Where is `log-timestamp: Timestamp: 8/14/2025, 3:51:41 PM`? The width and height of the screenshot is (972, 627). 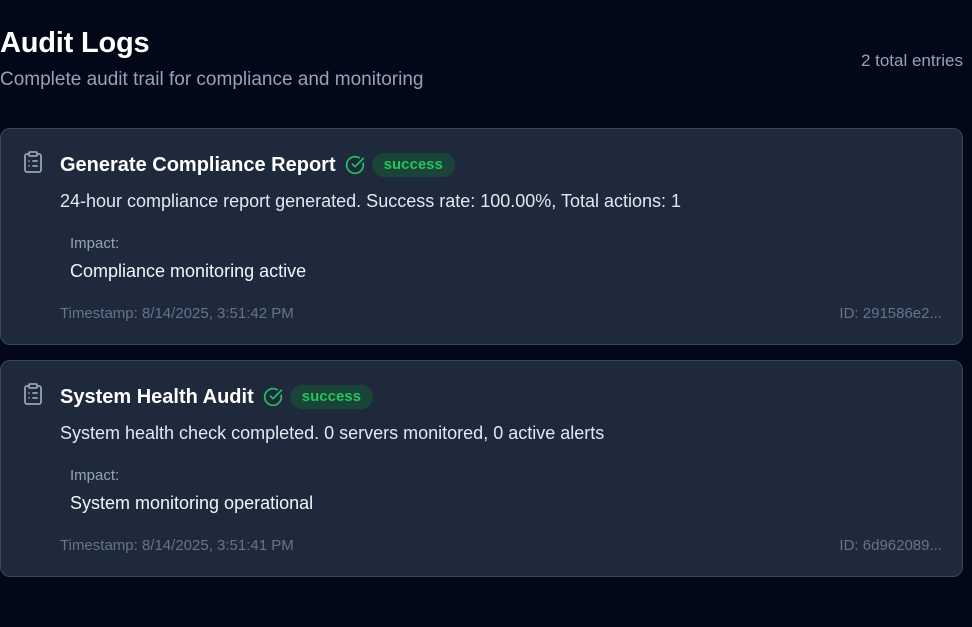
log-timestamp: Timestamp: 8/14/2025, 3:51:41 PM is located at coordinates (177, 545).